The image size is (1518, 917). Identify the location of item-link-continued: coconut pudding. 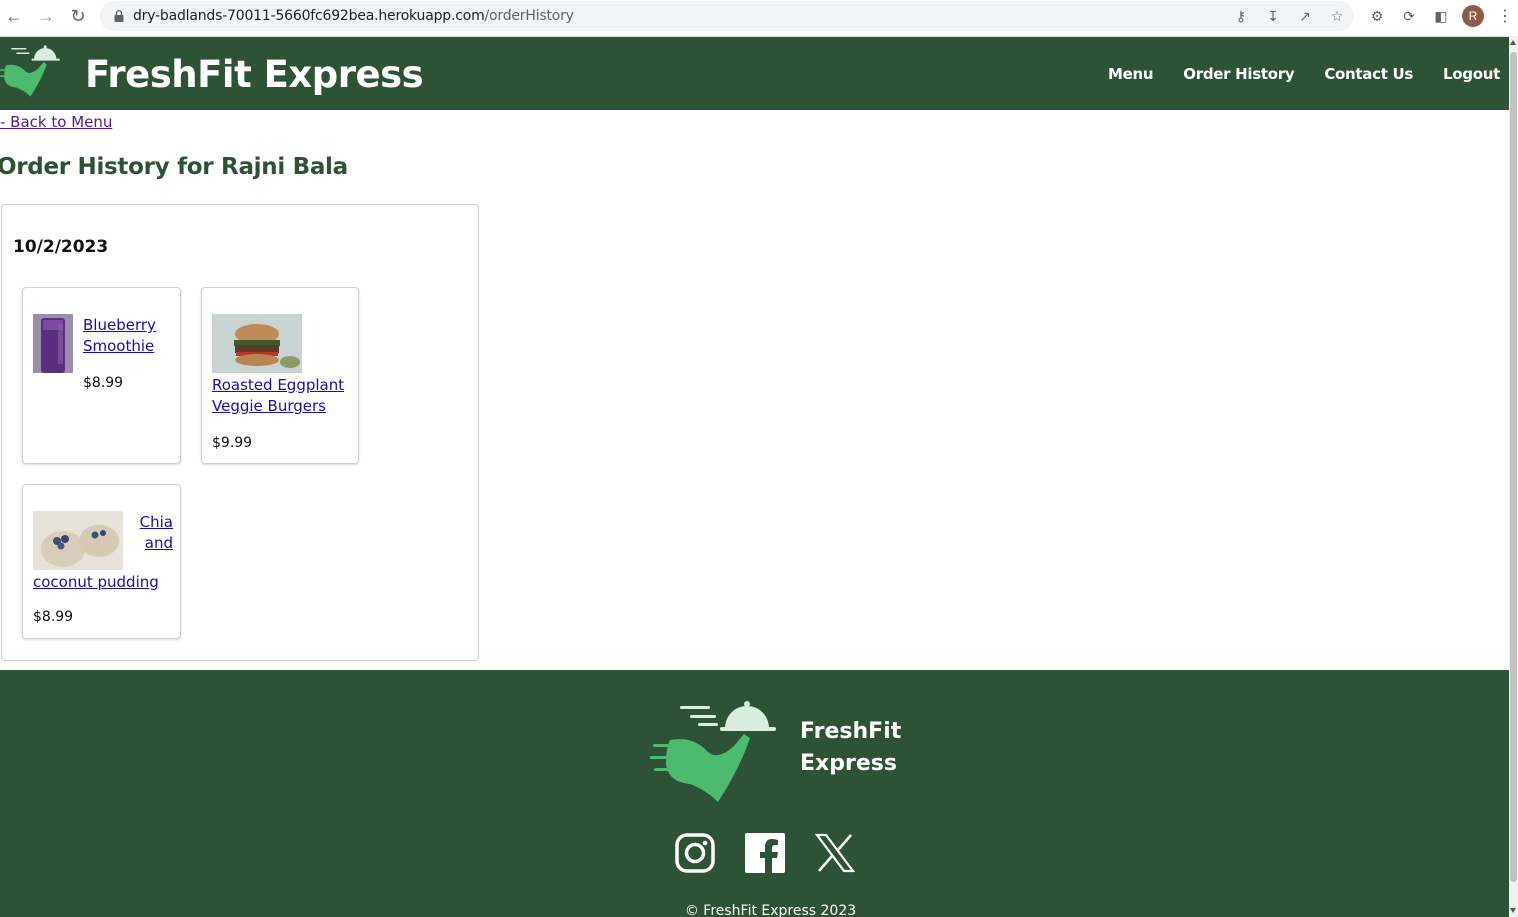
(96, 582).